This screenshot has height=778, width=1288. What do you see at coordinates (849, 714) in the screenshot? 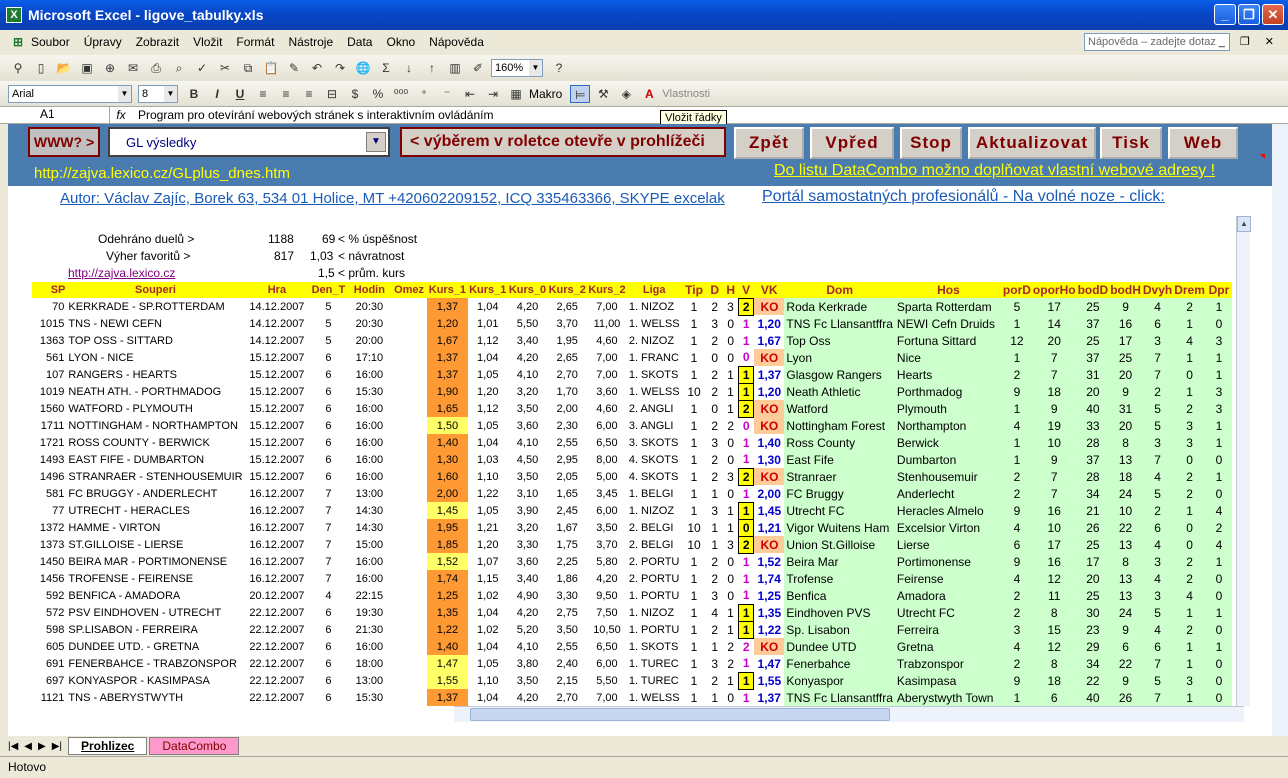
I see `table-horizontal-scrollbar` at bounding box center [849, 714].